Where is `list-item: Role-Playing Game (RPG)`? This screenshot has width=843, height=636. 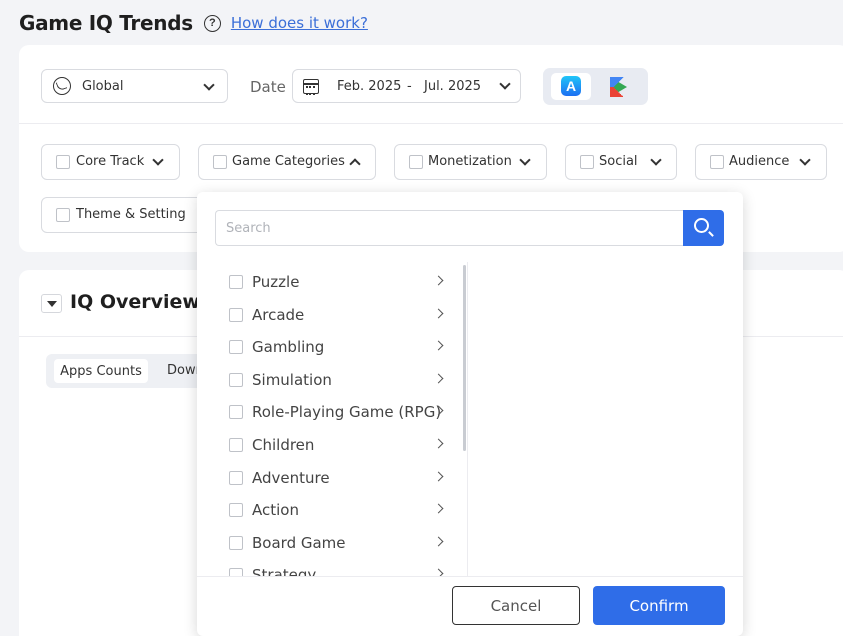
list-item: Role-Playing Game (RPG) is located at coordinates (327, 411).